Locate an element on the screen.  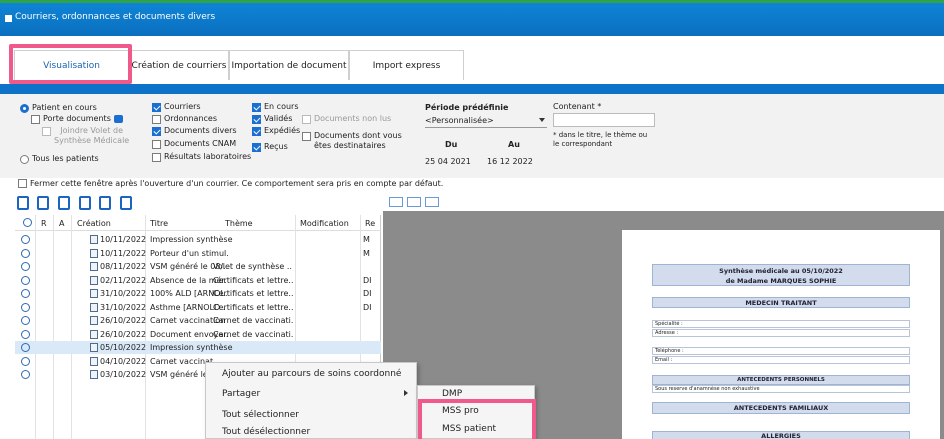
periode-select: <Personnalisée> is located at coordinates (486, 122).